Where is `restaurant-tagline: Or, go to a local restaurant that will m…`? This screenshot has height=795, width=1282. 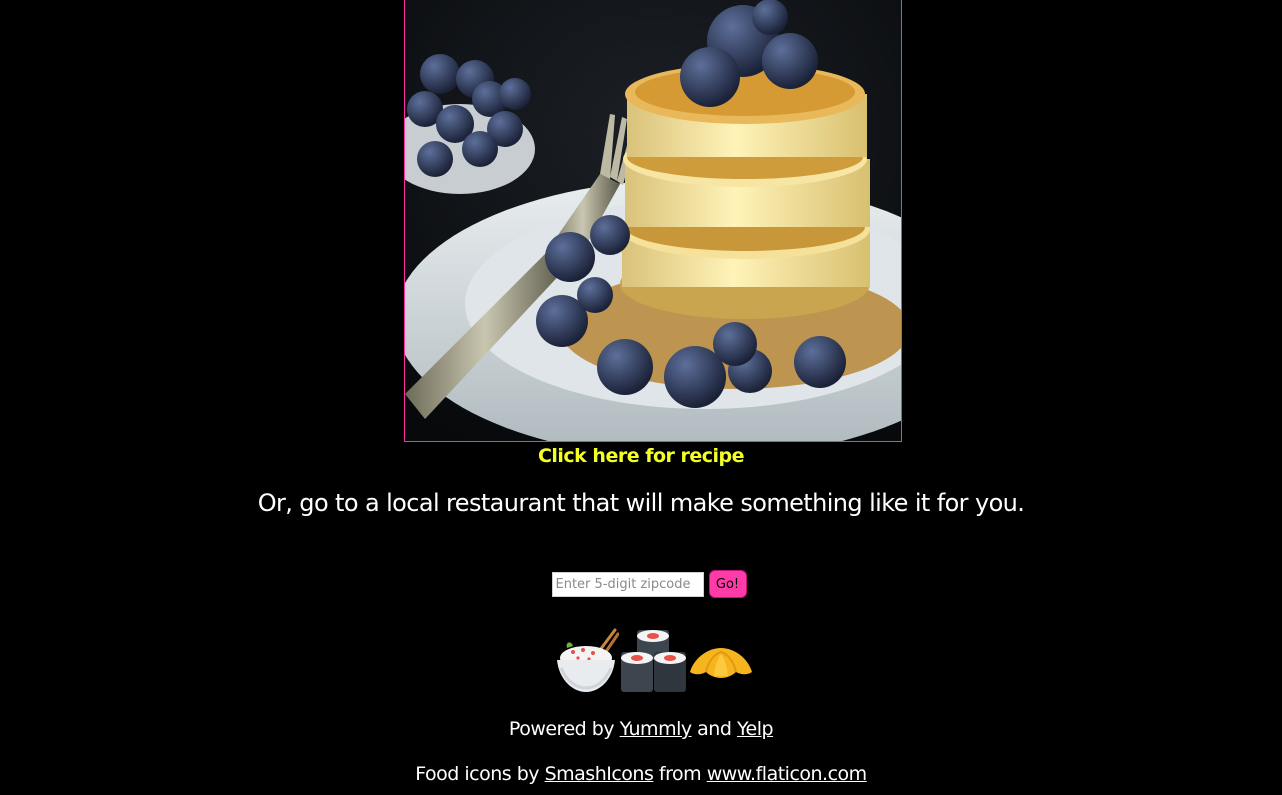
restaurant-tagline: Or, go to a local restaurant that will m… is located at coordinates (641, 503).